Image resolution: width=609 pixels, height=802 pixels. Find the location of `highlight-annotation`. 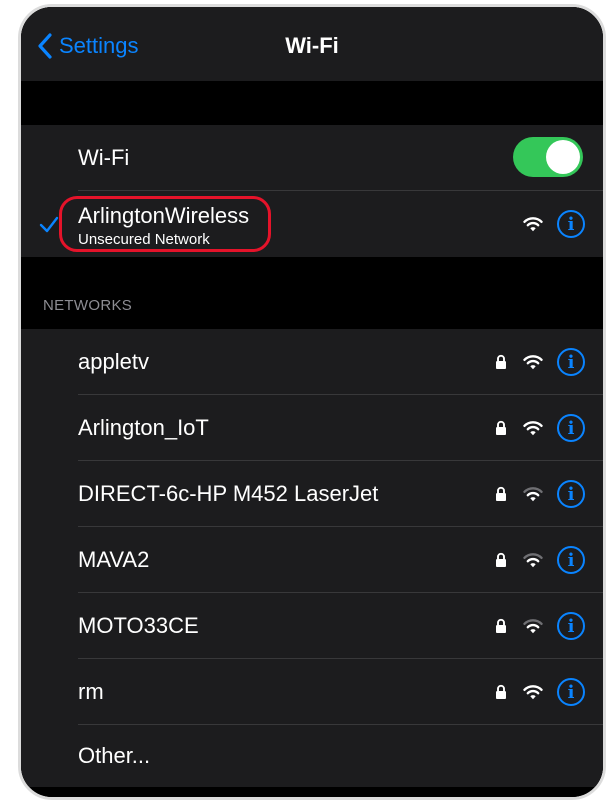

highlight-annotation is located at coordinates (165, 224).